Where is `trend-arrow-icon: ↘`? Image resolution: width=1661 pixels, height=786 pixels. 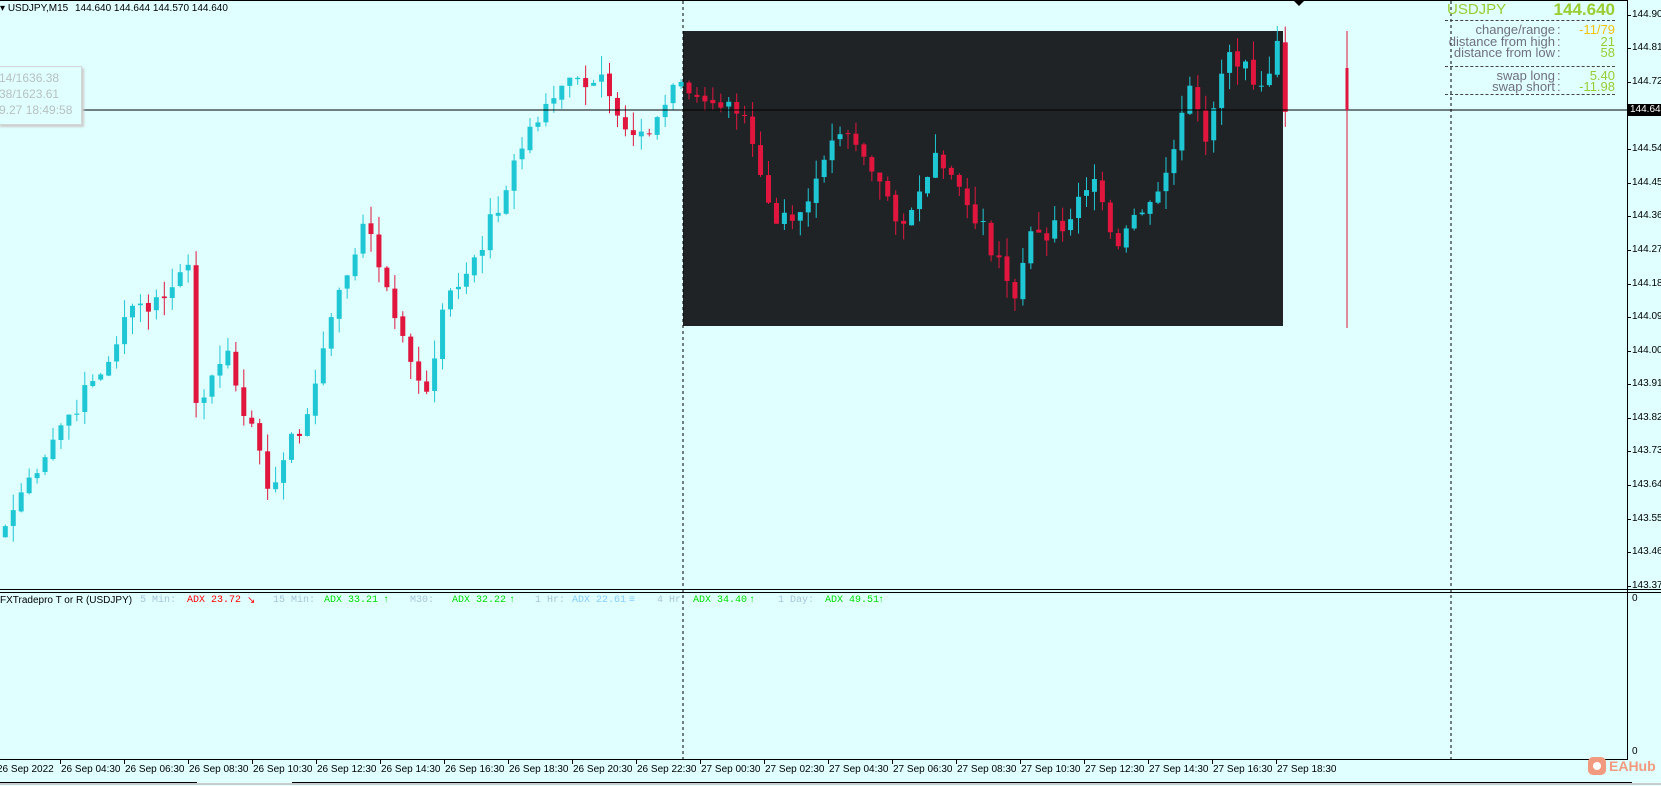 trend-arrow-icon: ↘ is located at coordinates (251, 601).